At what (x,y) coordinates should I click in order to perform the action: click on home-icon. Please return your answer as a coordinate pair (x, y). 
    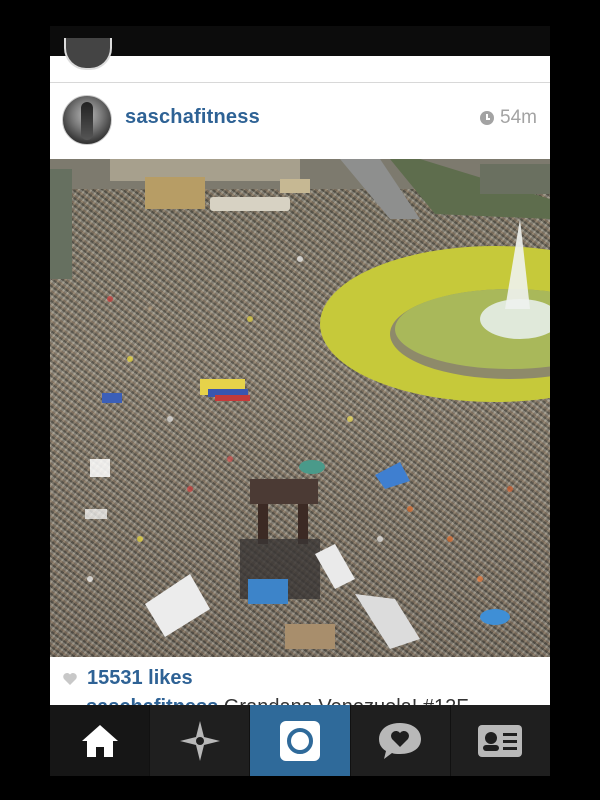
    Looking at the image, I should click on (99, 740).